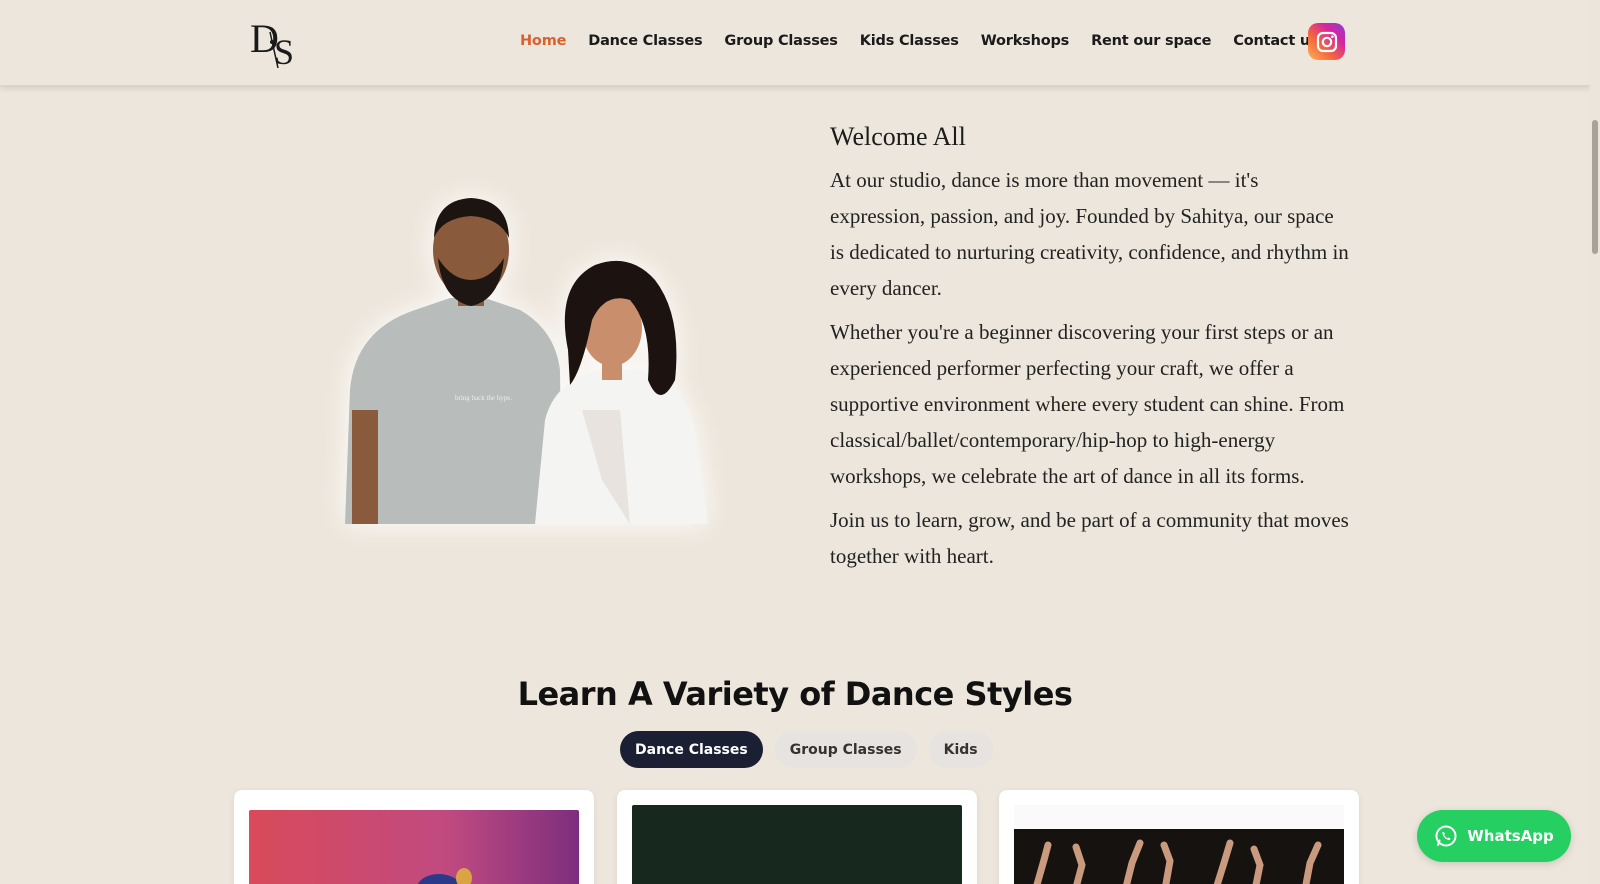  Describe the element at coordinates (1595, 187) in the screenshot. I see `scrollbar-thumb` at that location.